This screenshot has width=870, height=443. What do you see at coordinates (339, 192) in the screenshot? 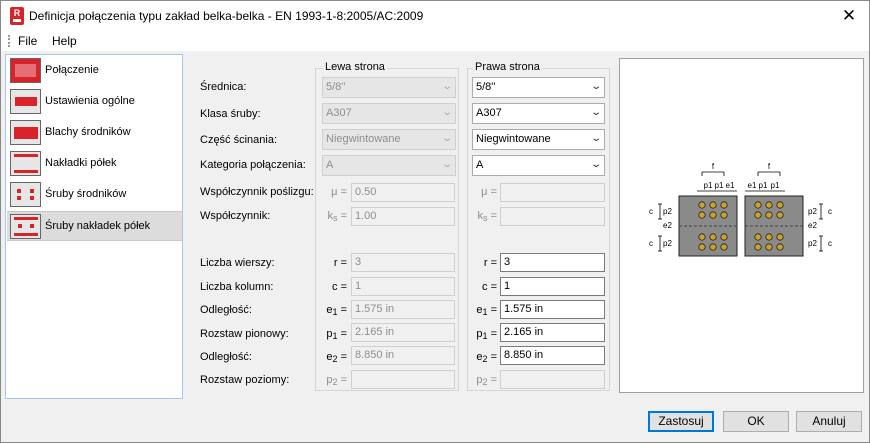
I see `left-mu-symbol: μ =` at bounding box center [339, 192].